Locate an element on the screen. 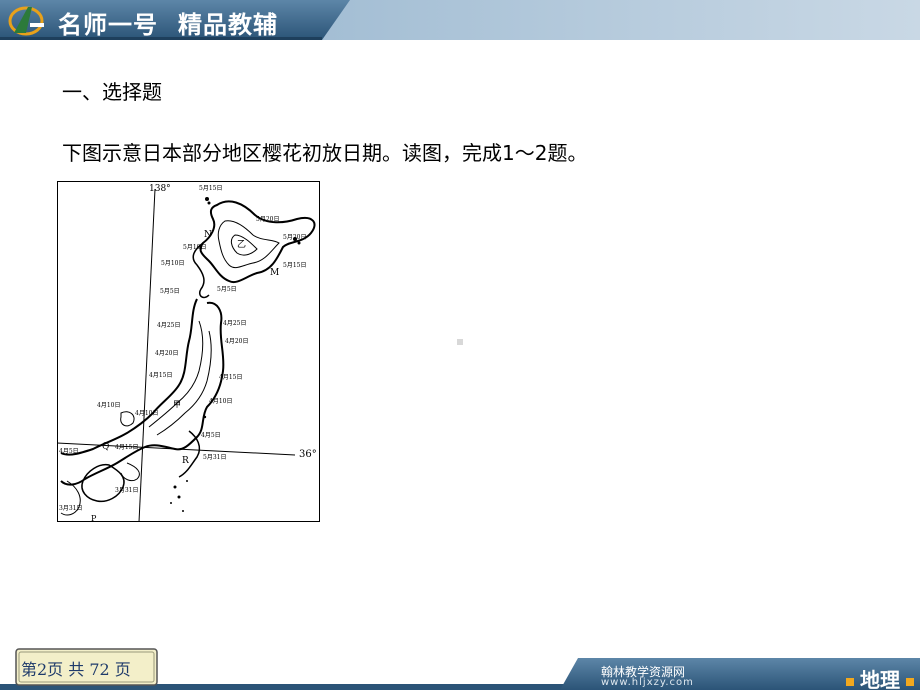 This screenshot has width=920, height=693. brand-logo-icon is located at coordinates (26, 21).